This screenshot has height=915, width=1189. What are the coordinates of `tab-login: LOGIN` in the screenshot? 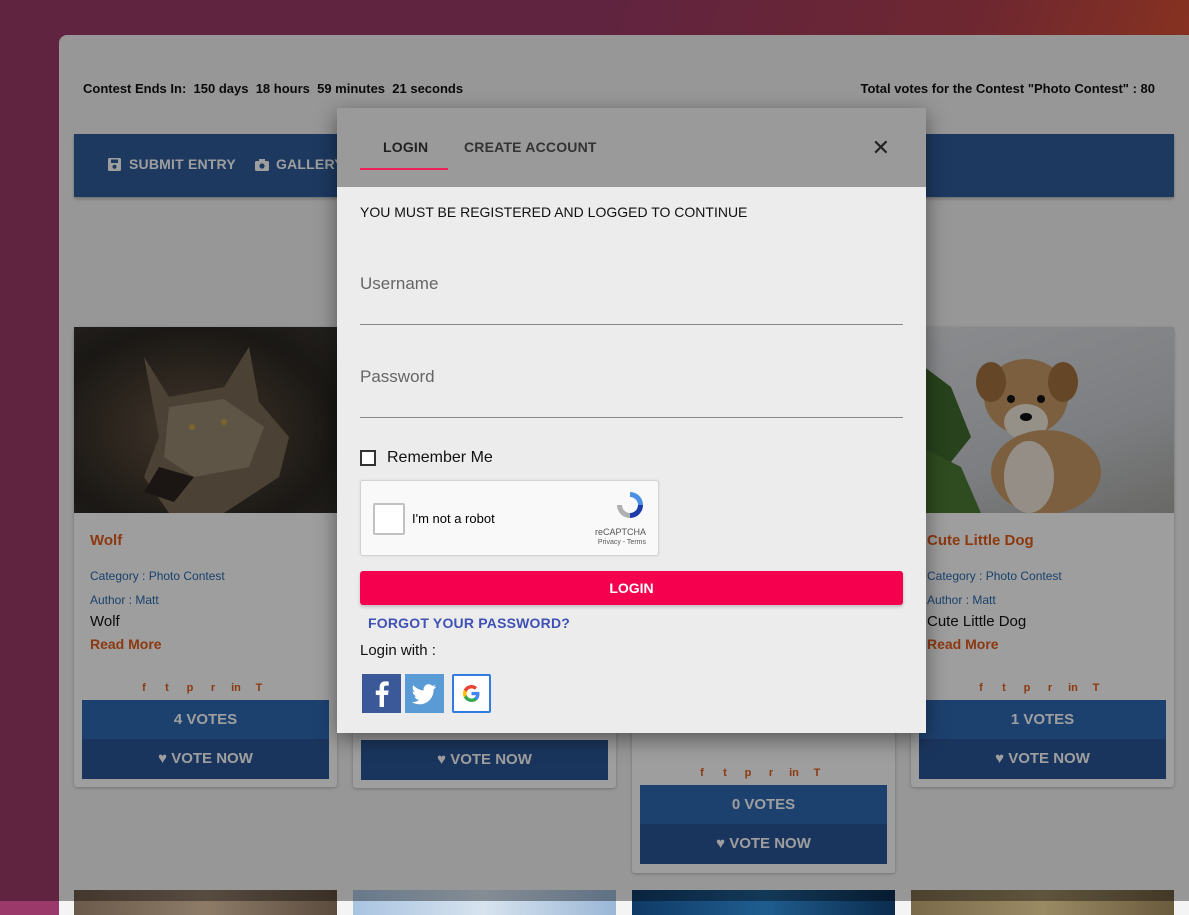 It's located at (405, 147).